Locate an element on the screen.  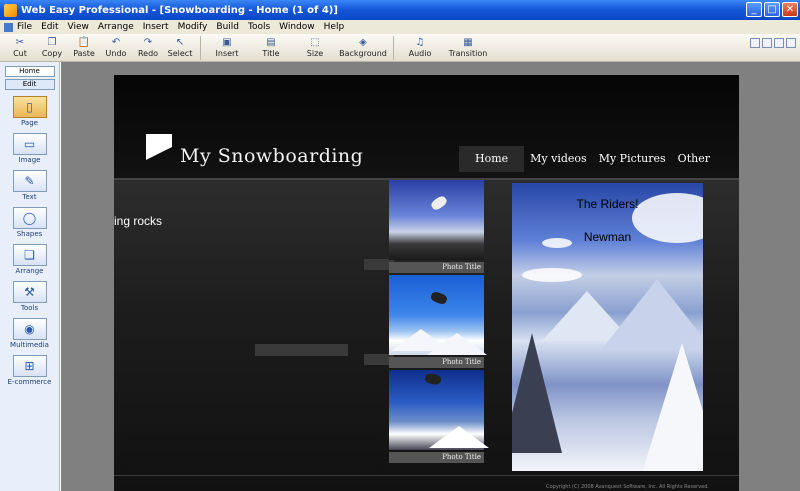
menu-help: Help is located at coordinates (334, 27).